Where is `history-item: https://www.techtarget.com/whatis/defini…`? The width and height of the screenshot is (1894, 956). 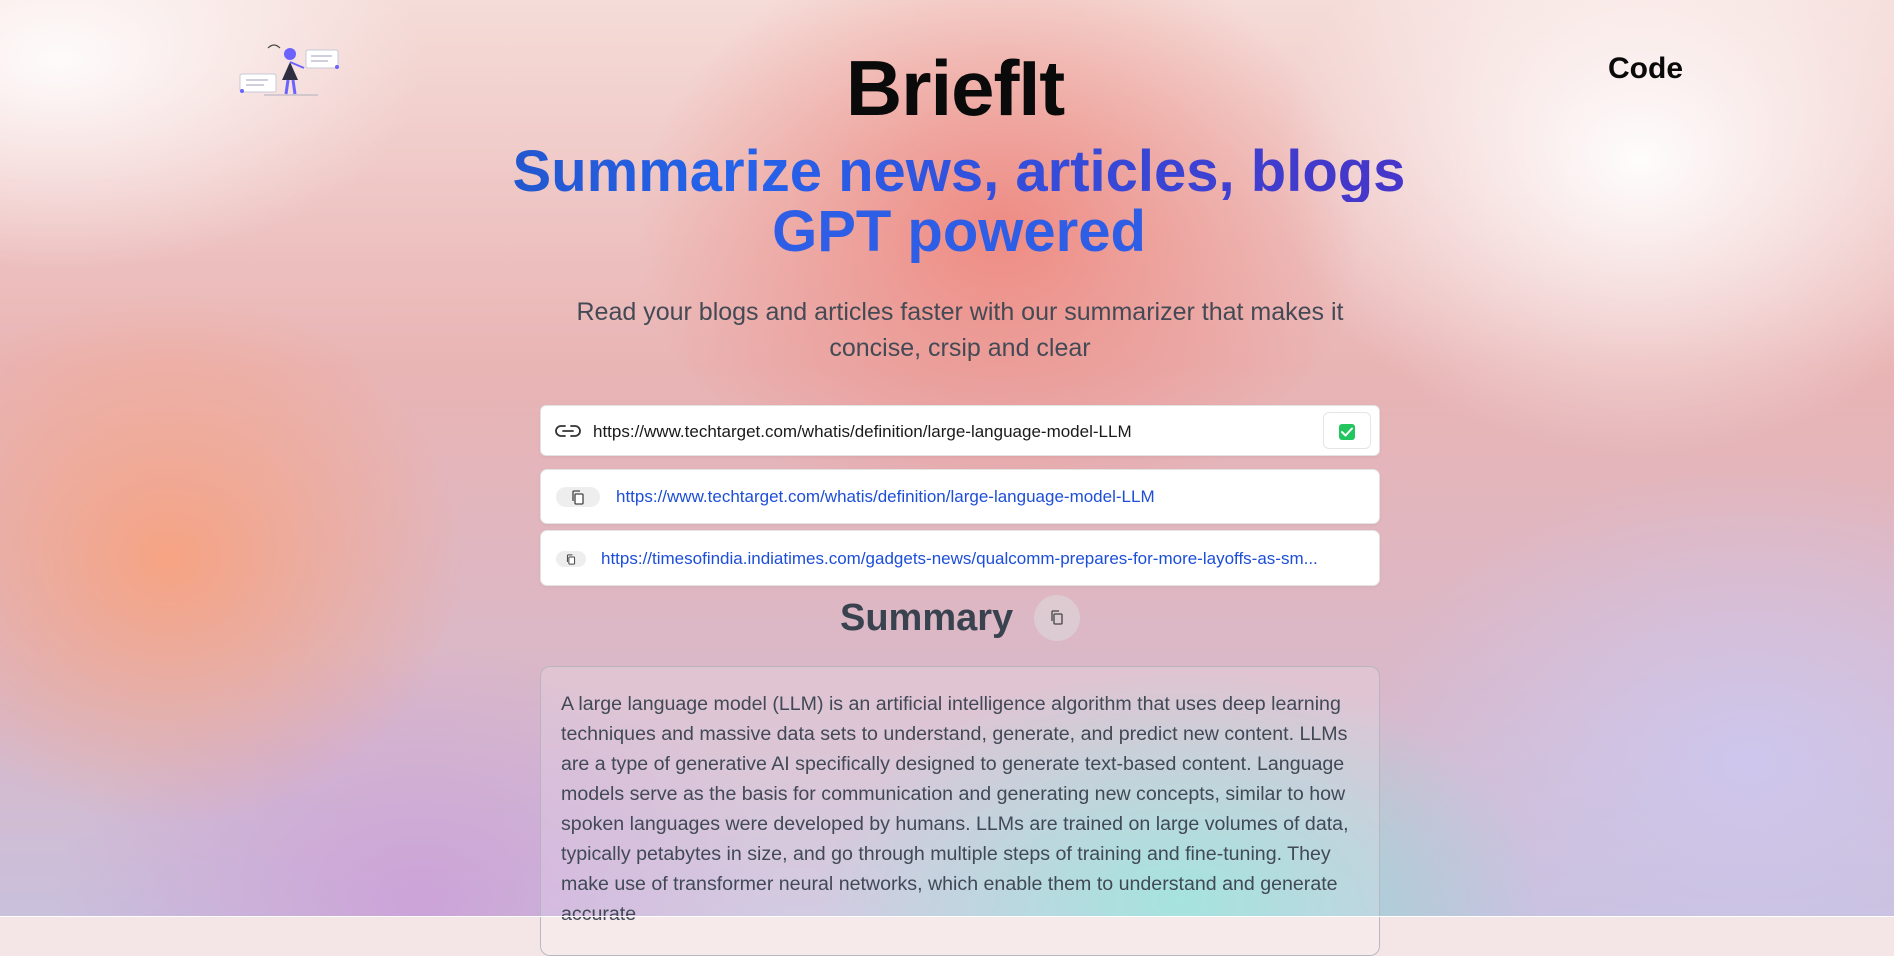 history-item: https://www.techtarget.com/whatis/defini… is located at coordinates (960, 496).